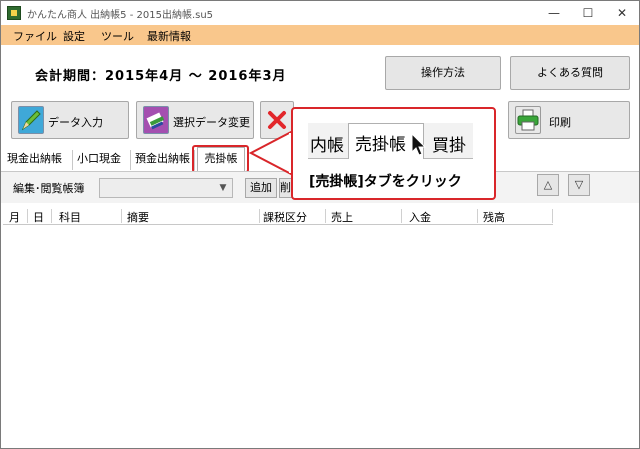  I want to click on ledger-select: ▼, so click(166, 188).